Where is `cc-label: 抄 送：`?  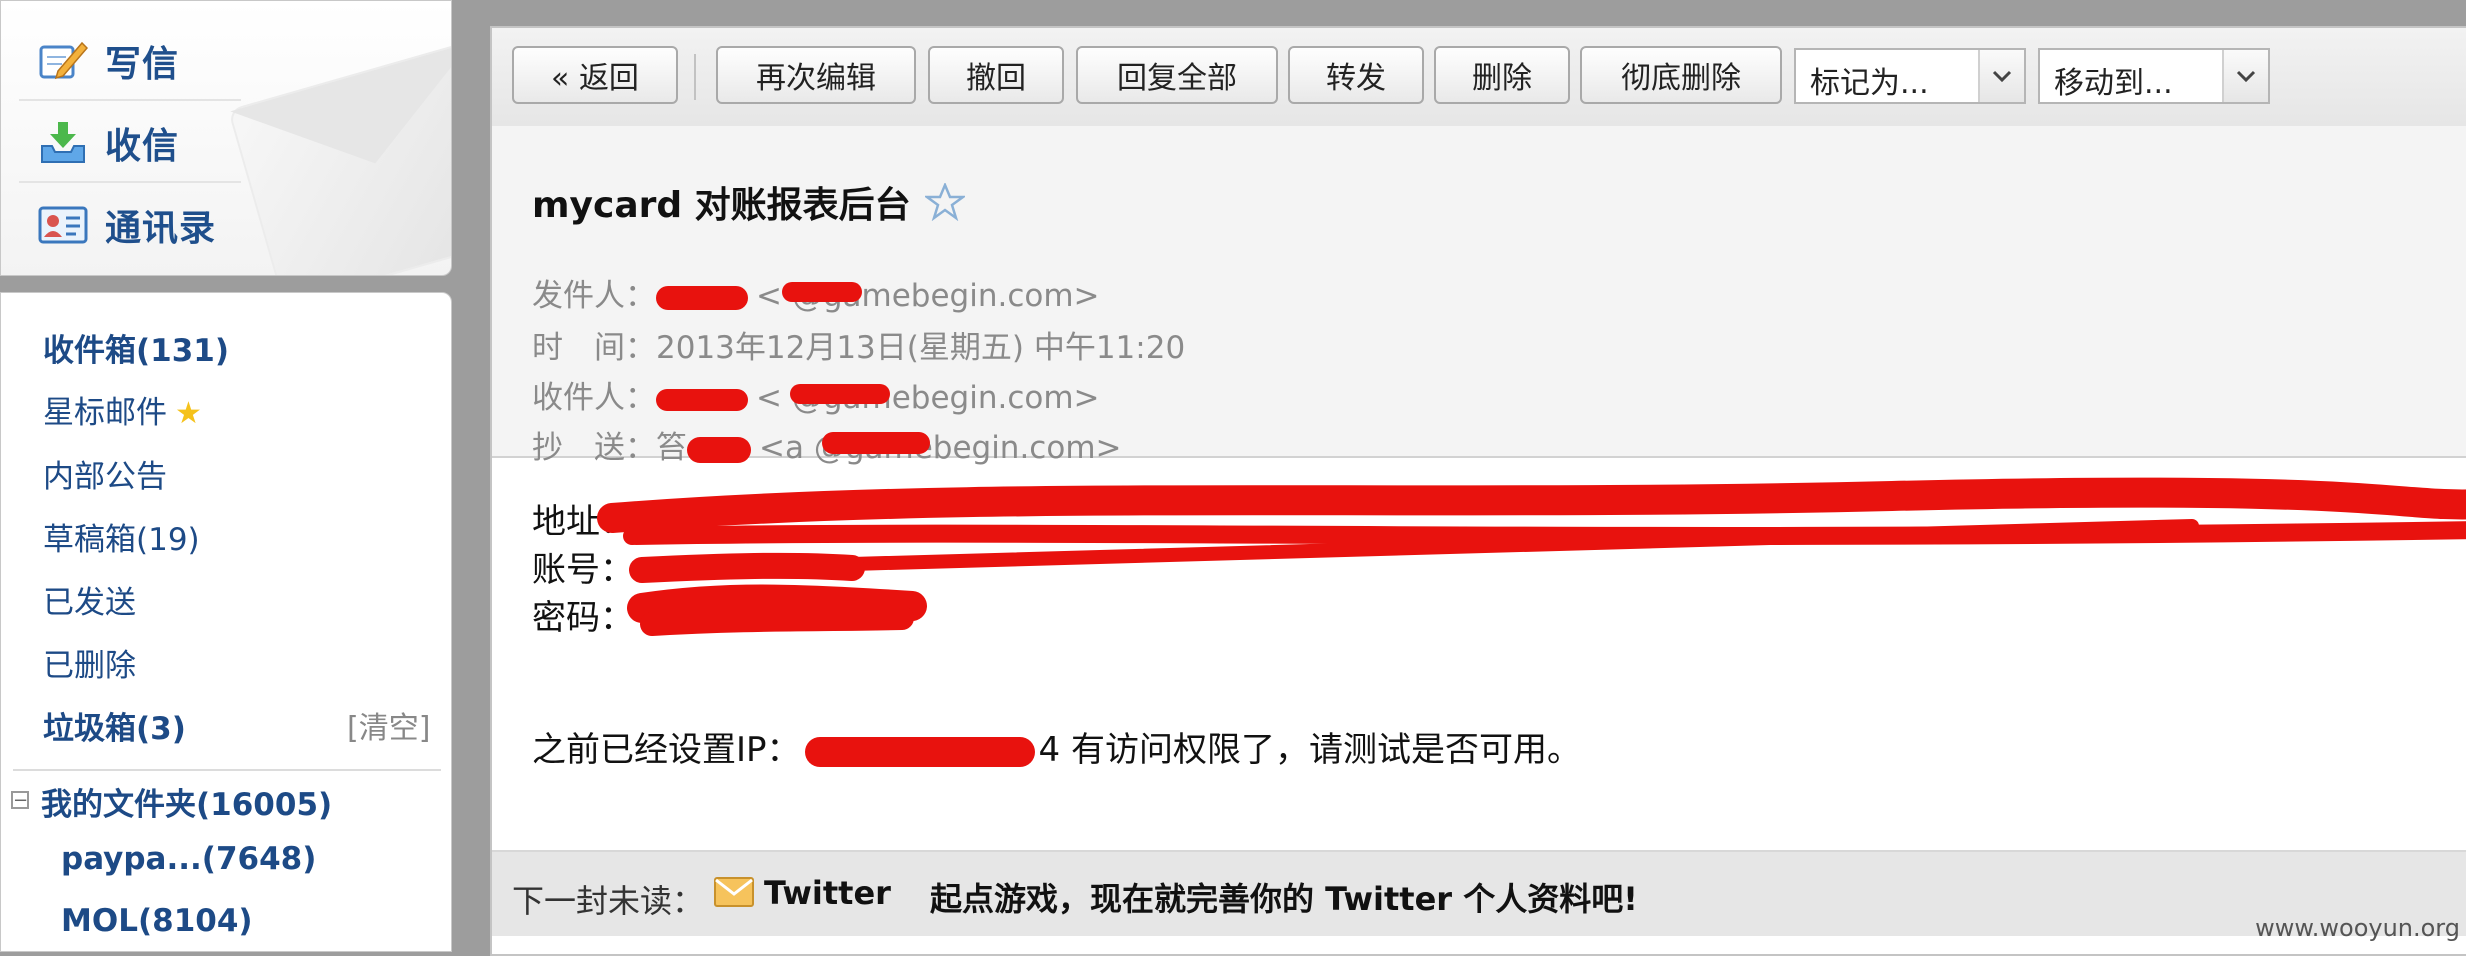 cc-label: 抄 送： is located at coordinates (594, 448).